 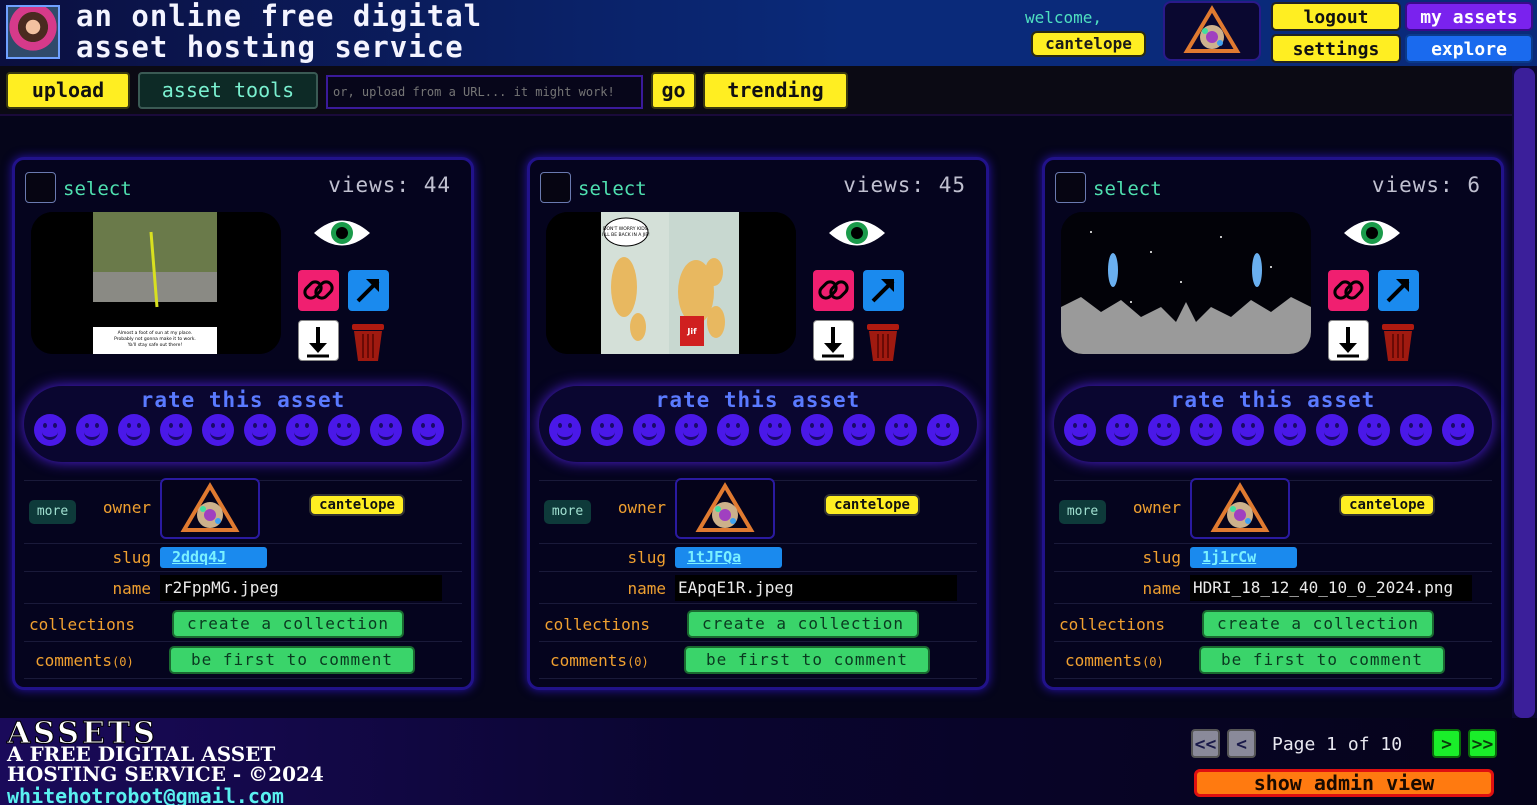 What do you see at coordinates (1186, 283) in the screenshot?
I see `asset-thumbnail` at bounding box center [1186, 283].